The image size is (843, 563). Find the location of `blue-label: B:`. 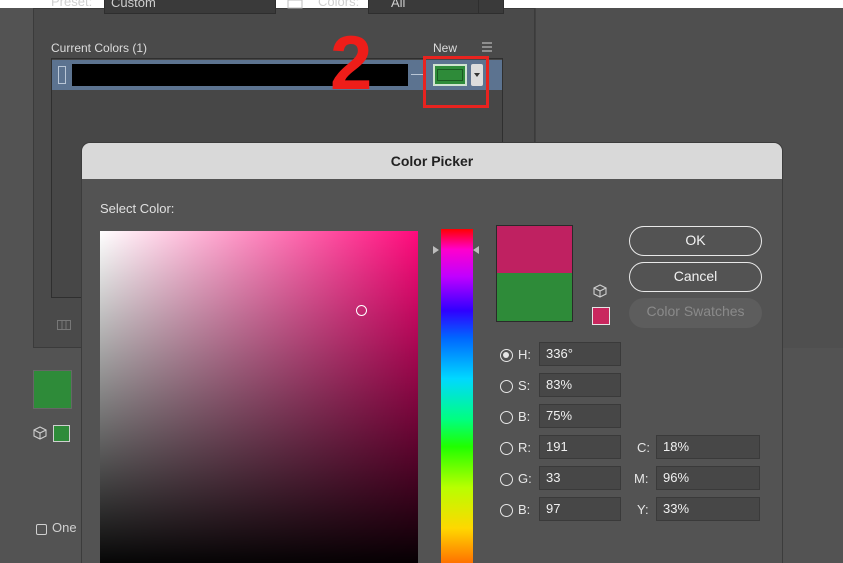

blue-label: B: is located at coordinates (524, 509).